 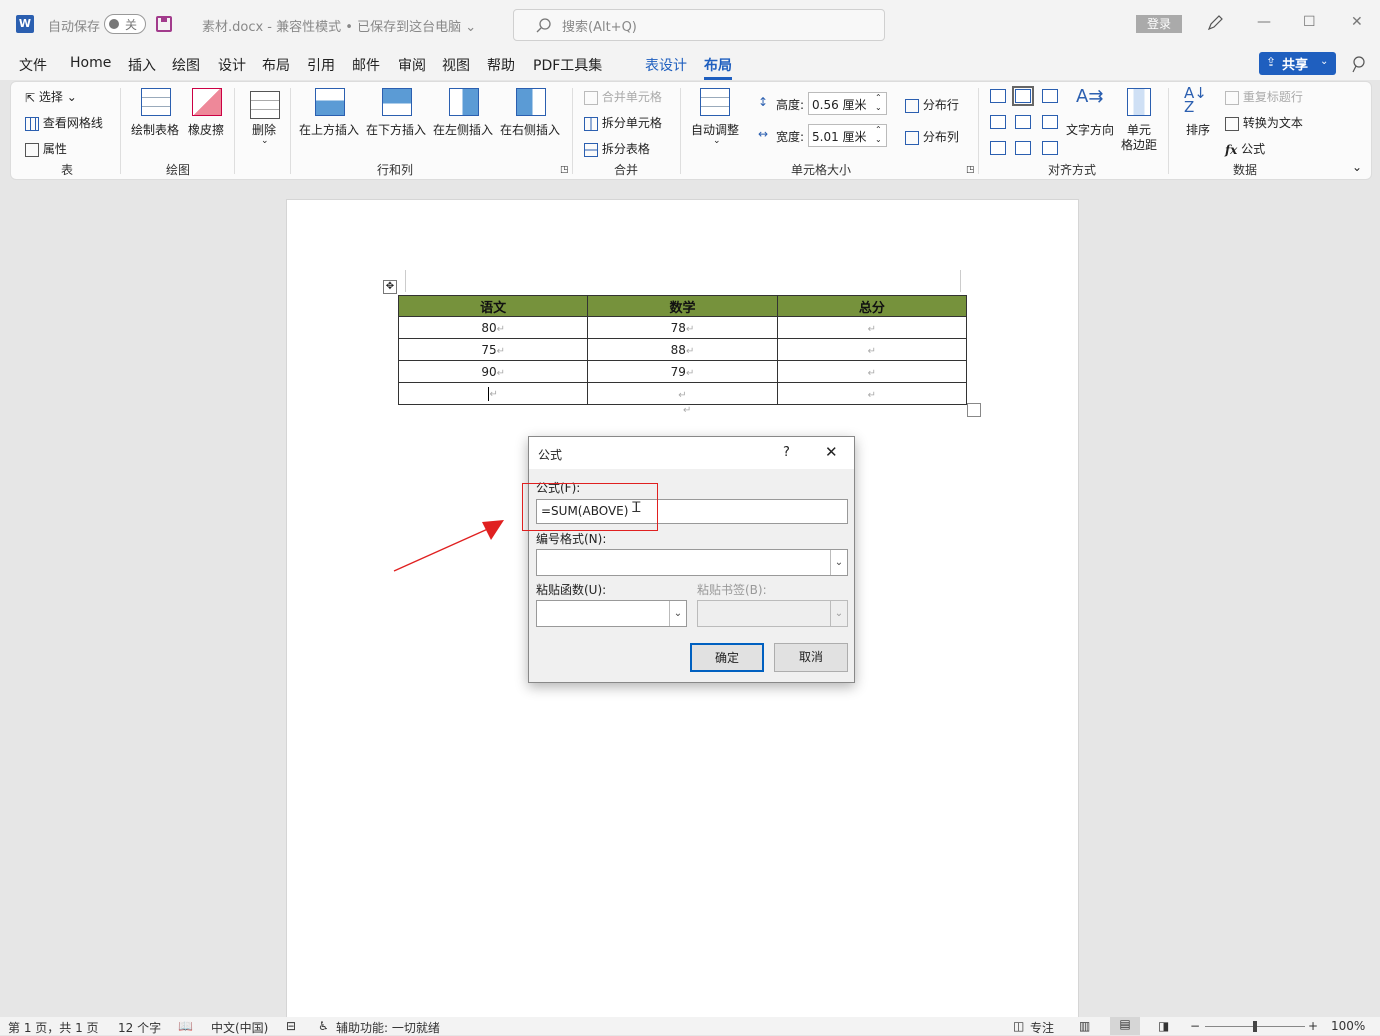 What do you see at coordinates (232, 65) in the screenshot?
I see `tab-design: 设计` at bounding box center [232, 65].